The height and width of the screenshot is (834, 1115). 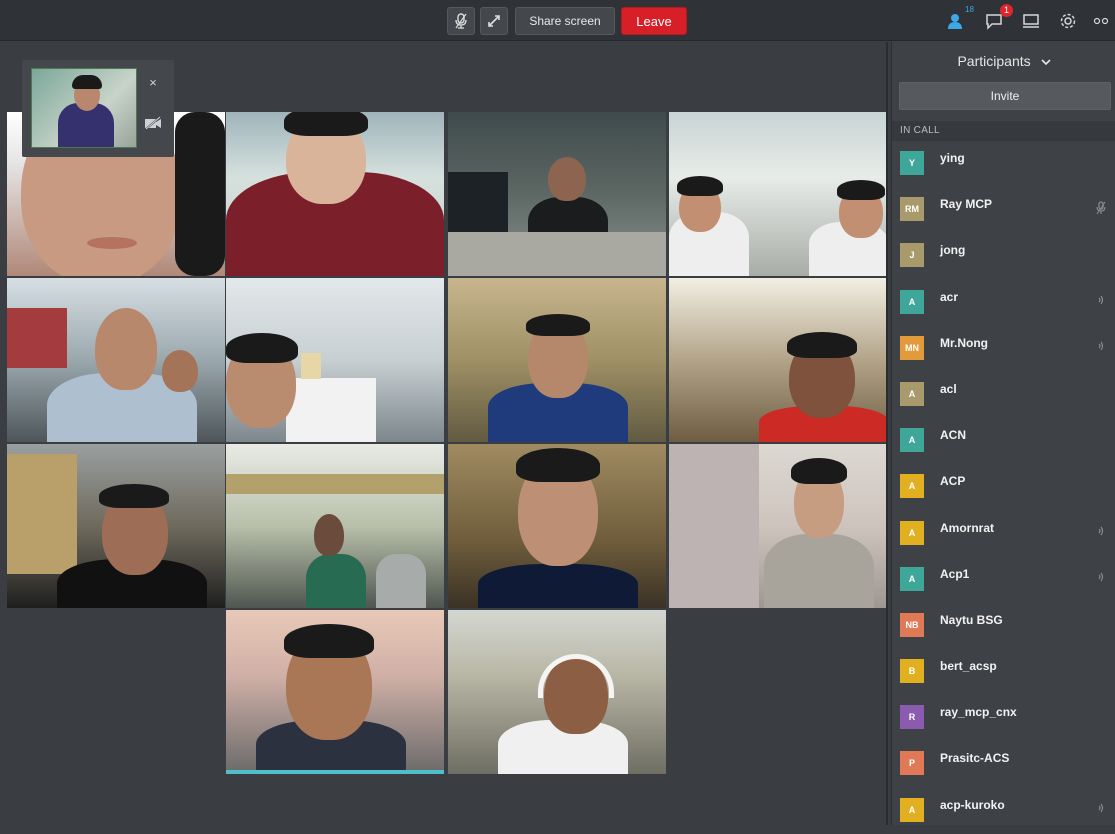 I want to click on participant-name: ying, so click(x=952, y=158).